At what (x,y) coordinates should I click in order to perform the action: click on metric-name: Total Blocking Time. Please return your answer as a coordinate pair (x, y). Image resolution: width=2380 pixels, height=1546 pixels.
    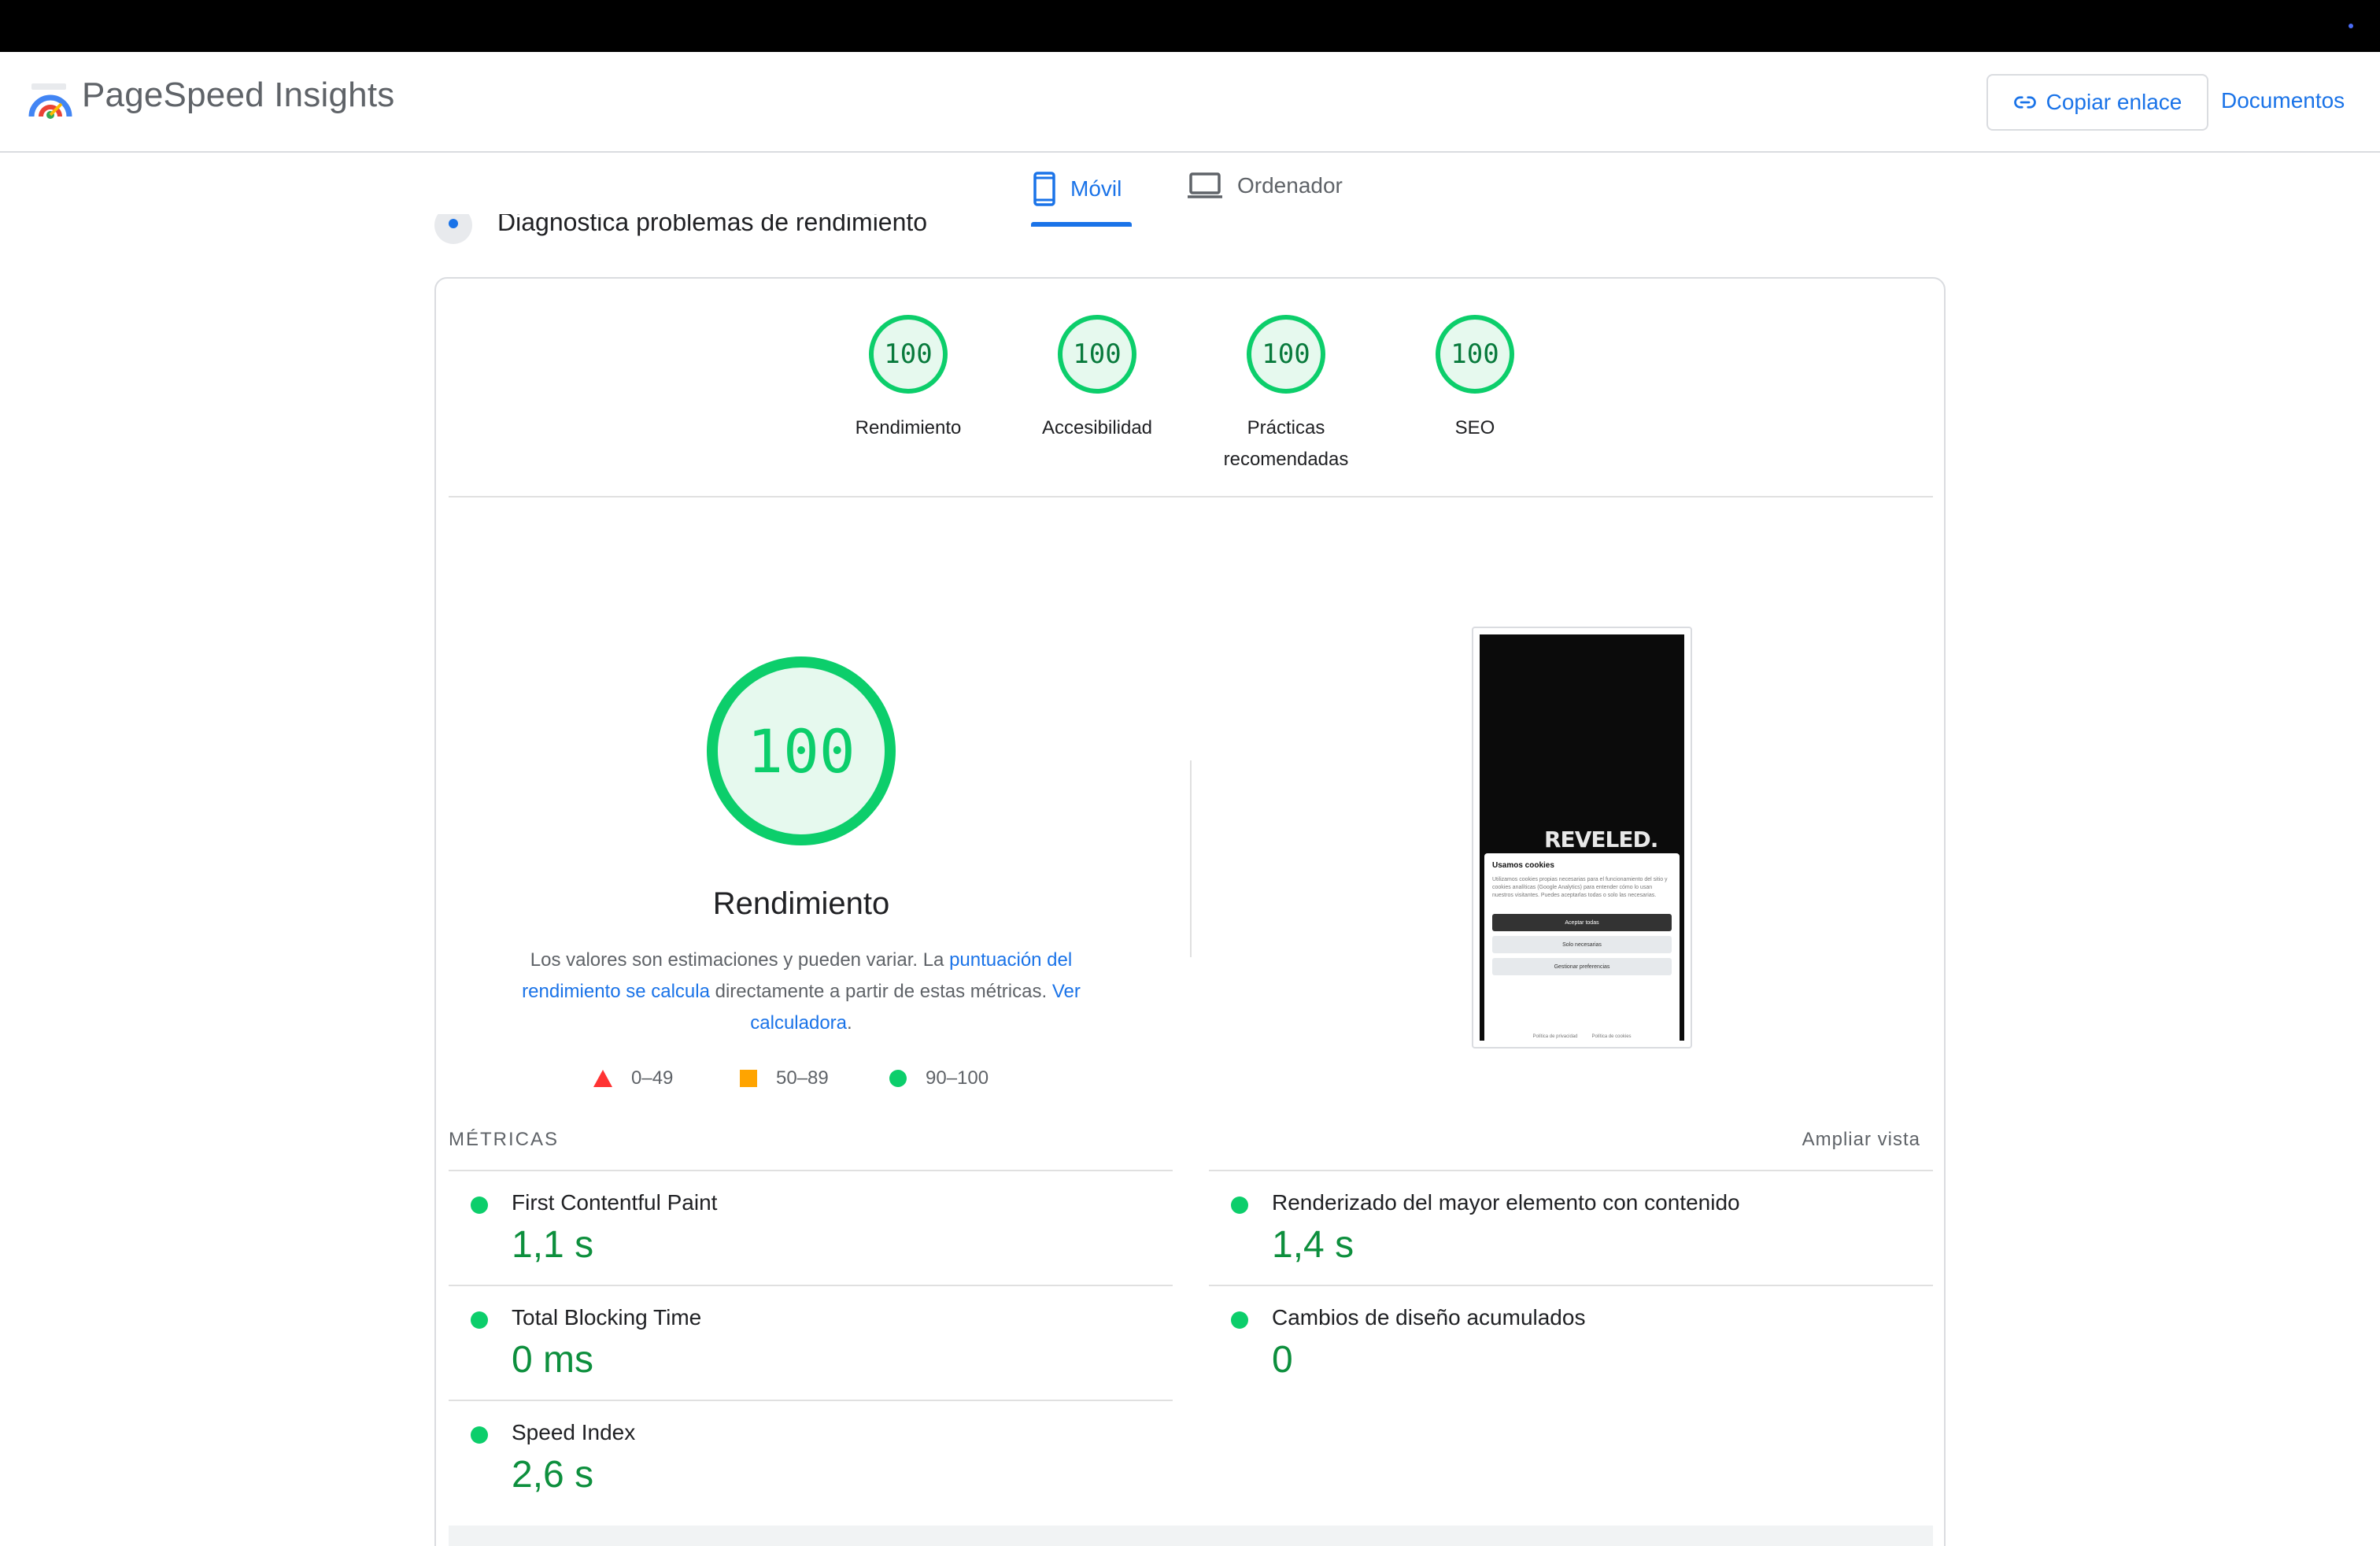
    Looking at the image, I should click on (607, 1317).